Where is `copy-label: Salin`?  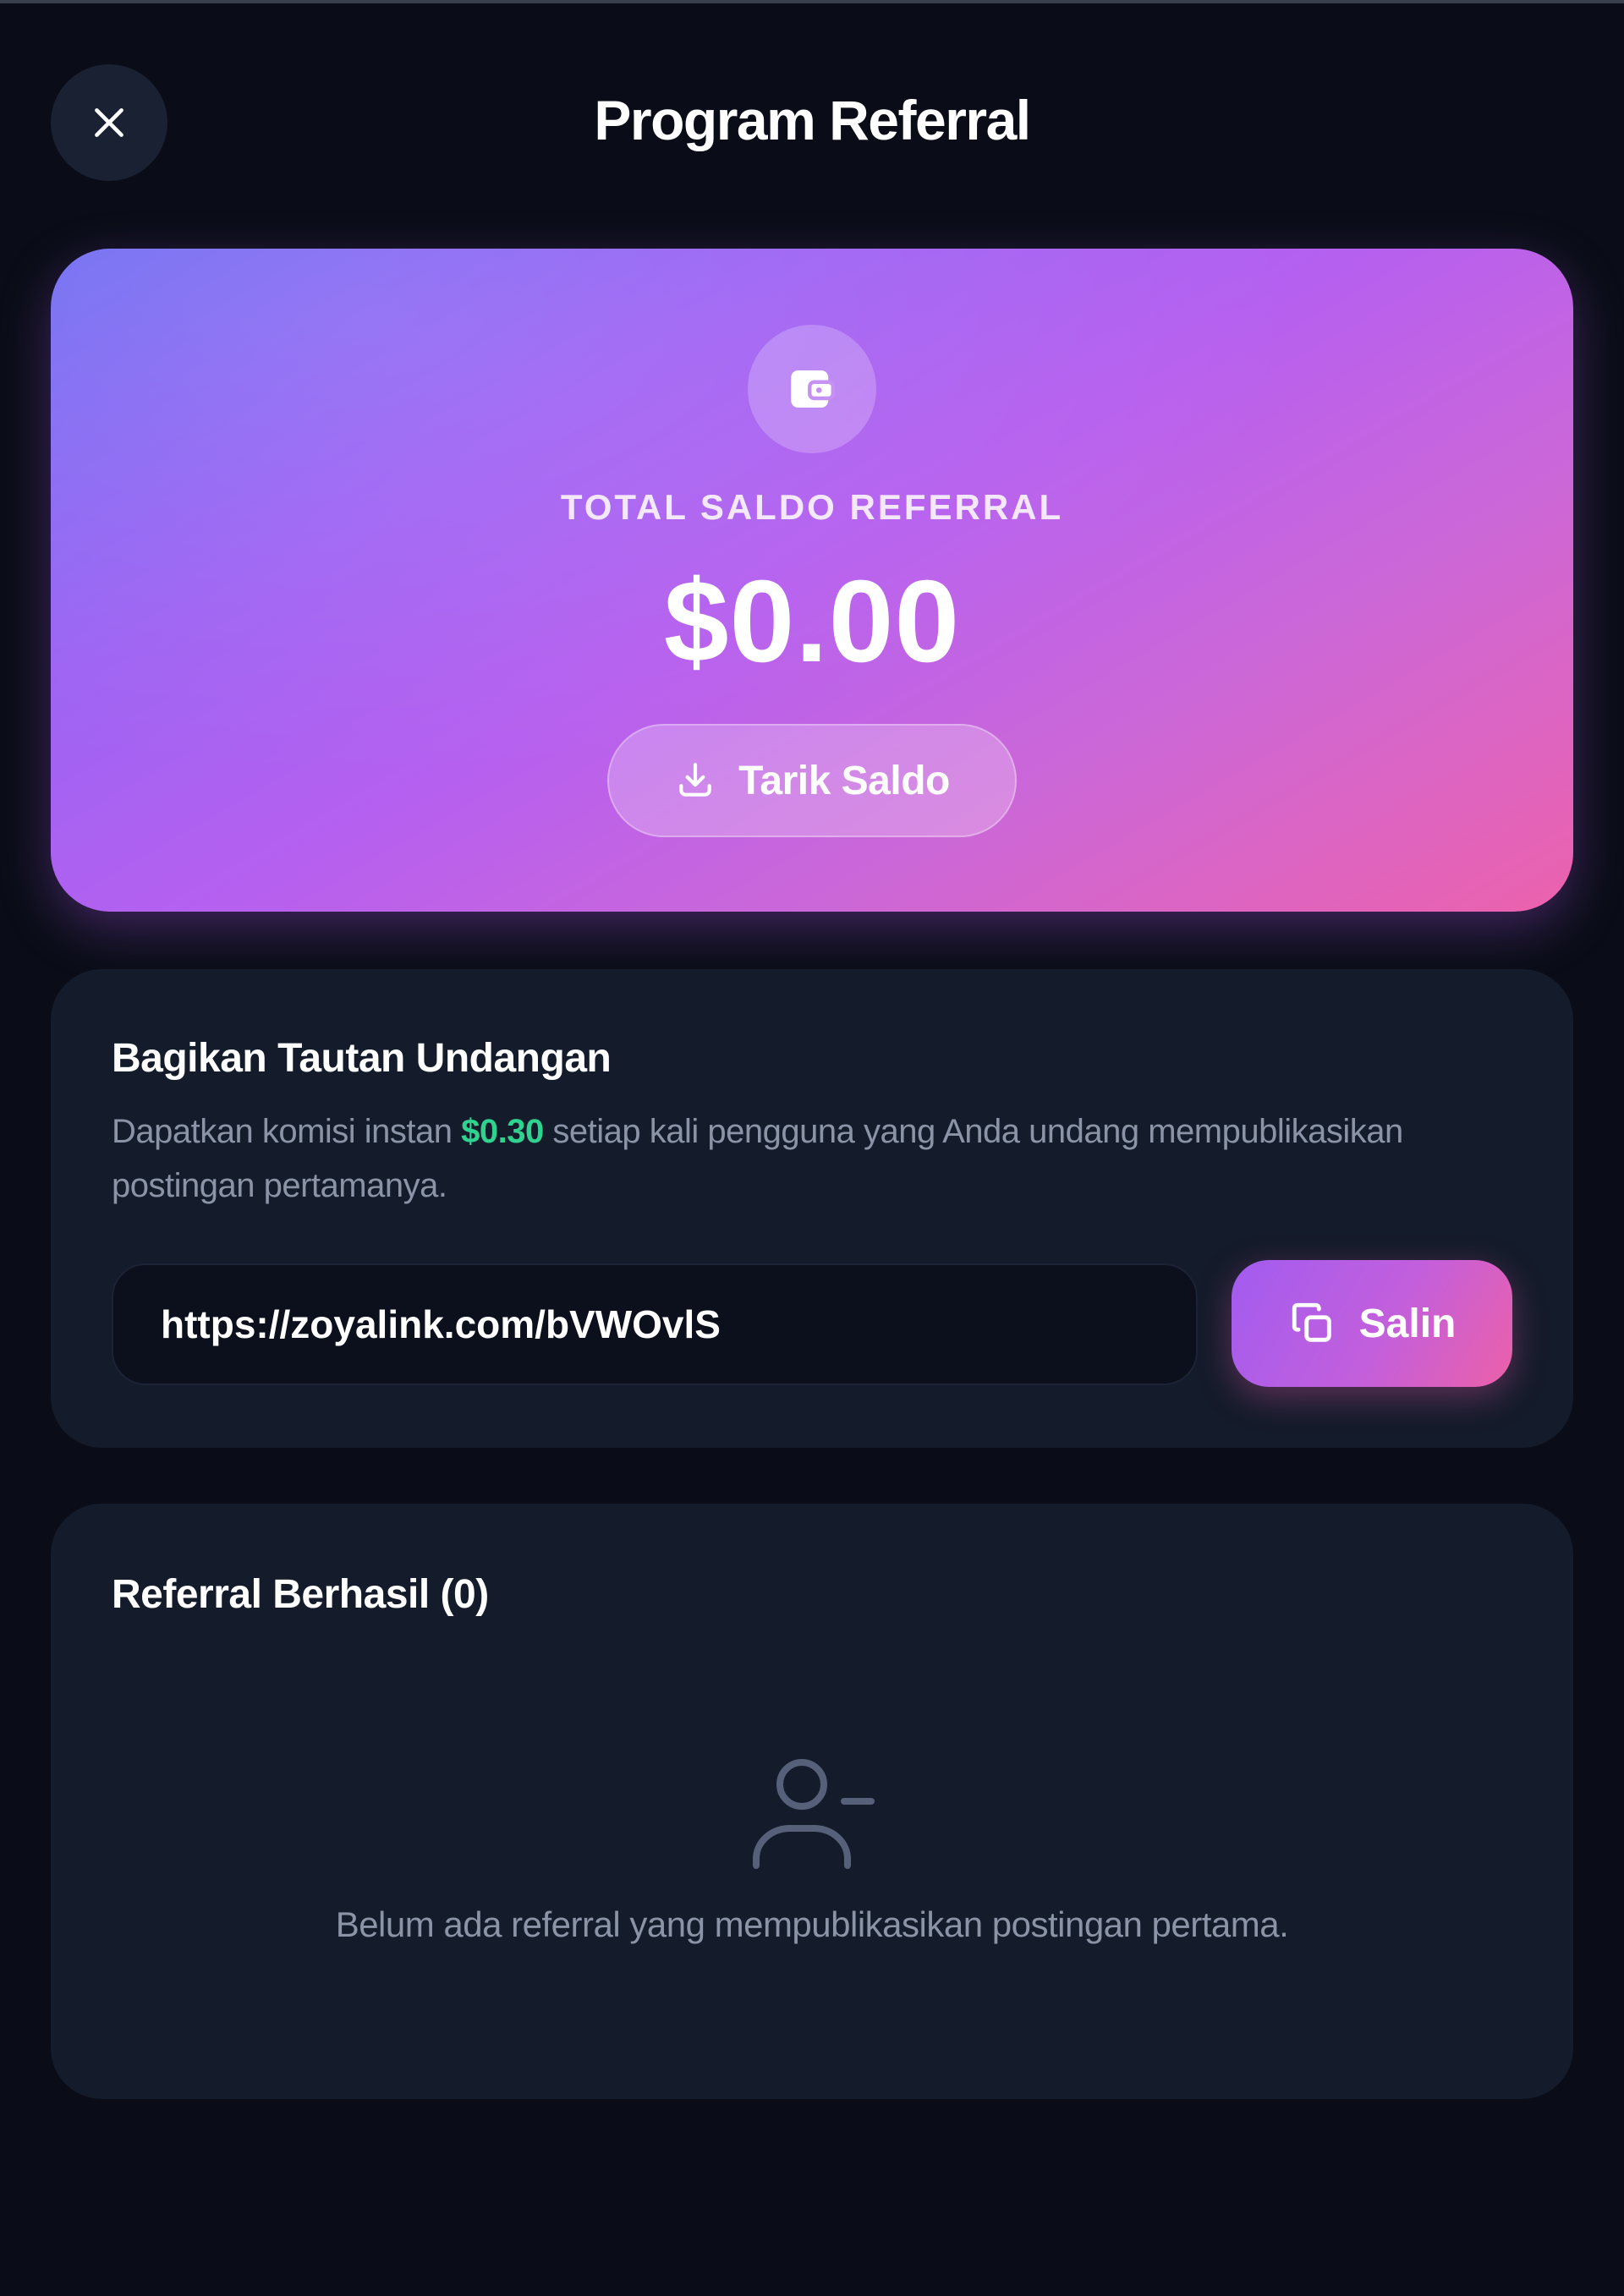 copy-label: Salin is located at coordinates (1408, 1323).